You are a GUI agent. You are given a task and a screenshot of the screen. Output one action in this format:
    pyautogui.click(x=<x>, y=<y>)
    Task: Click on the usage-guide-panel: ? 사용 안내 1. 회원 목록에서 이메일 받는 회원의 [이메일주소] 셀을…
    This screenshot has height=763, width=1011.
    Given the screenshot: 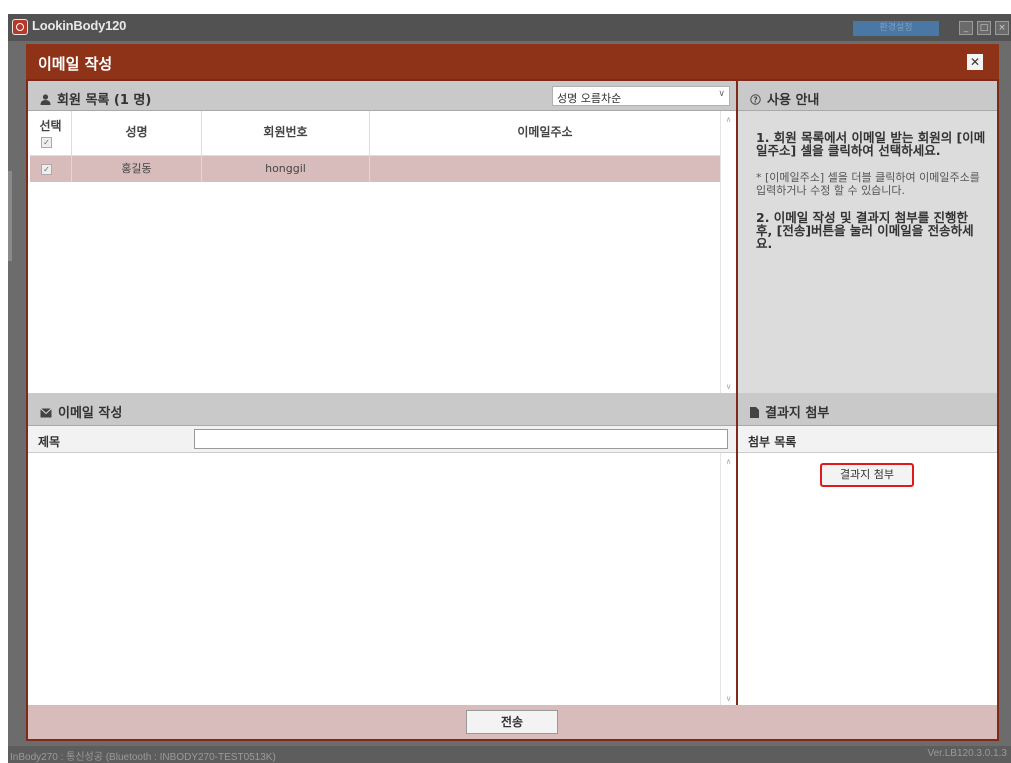 What is the action you would take?
    pyautogui.click(x=867, y=258)
    